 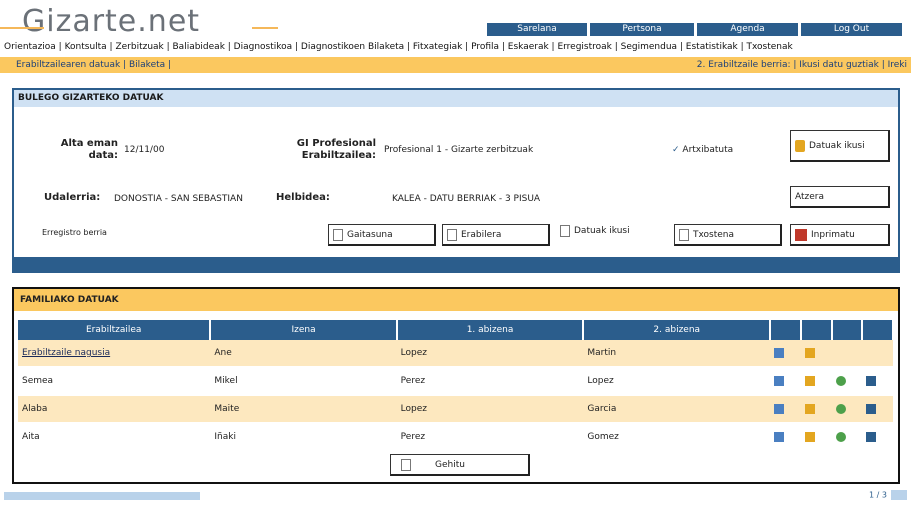 What do you see at coordinates (481, 234) in the screenshot?
I see `usage-label: Erabilera` at bounding box center [481, 234].